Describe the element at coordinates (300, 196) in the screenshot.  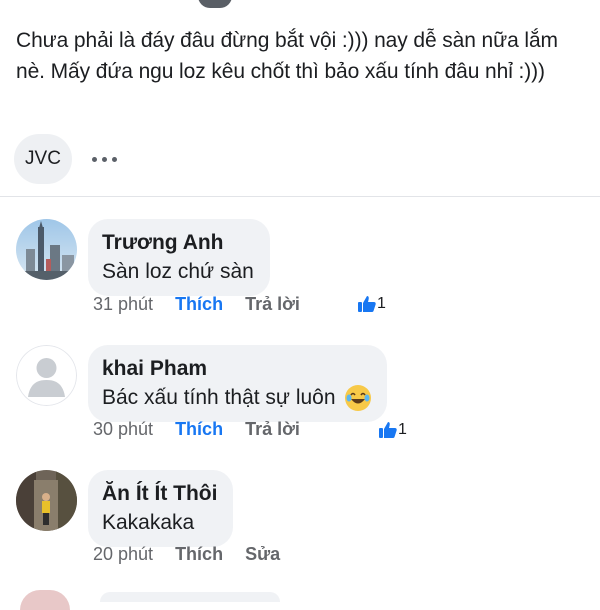
I see `section-divider` at that location.